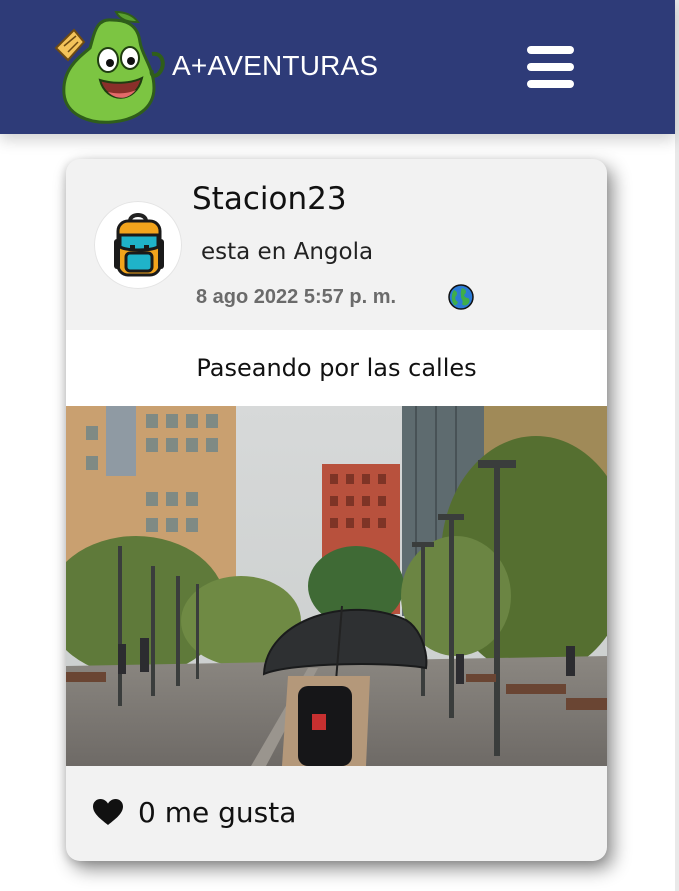 This screenshot has height=891, width=679. I want to click on hamburger-menu-button, so click(550, 67).